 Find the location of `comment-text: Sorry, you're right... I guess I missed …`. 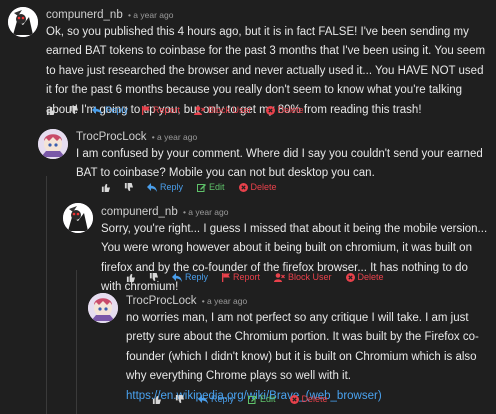

comment-text: Sorry, you're right... I guess I missed … is located at coordinates (294, 258).